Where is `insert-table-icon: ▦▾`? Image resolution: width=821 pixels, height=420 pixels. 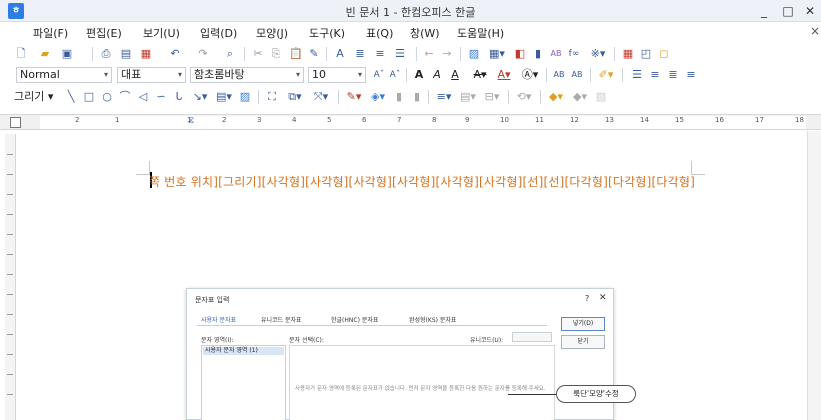 insert-table-icon: ▦▾ is located at coordinates (497, 54).